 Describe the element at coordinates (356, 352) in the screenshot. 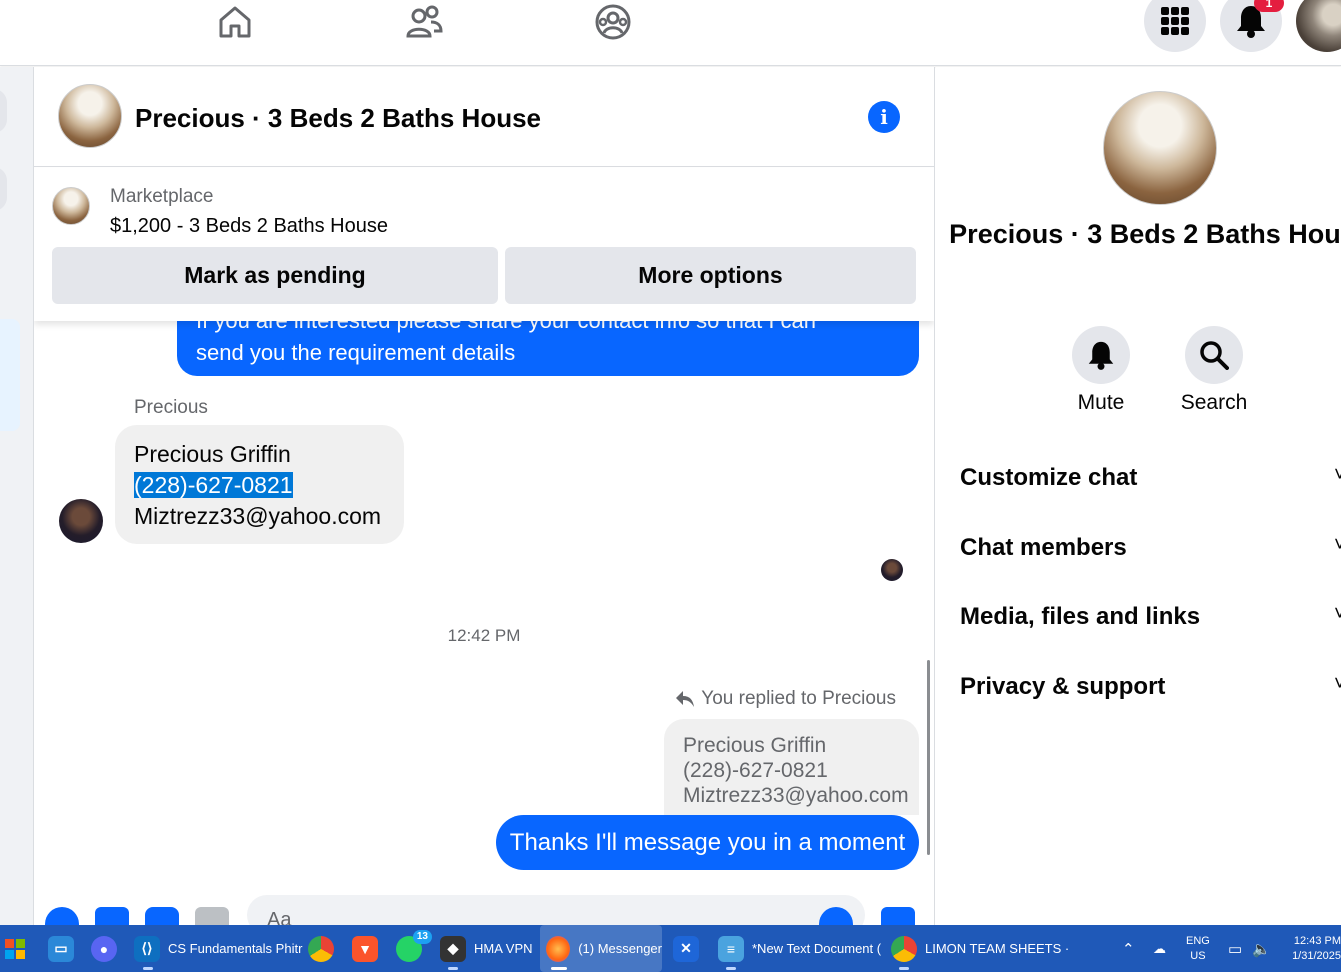

I see `message-text: send you the requirement details` at that location.